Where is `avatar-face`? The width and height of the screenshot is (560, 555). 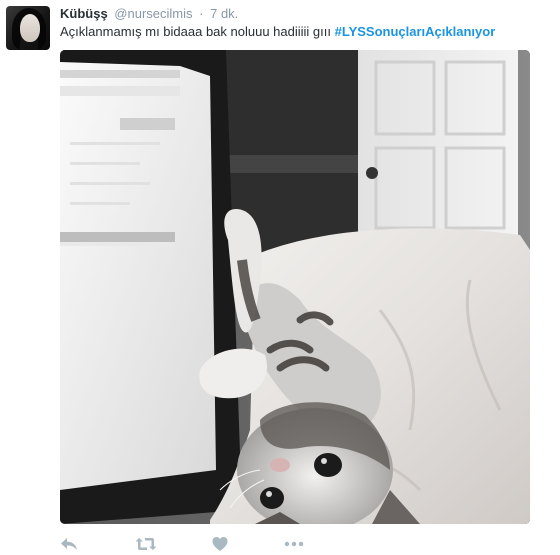
avatar-face is located at coordinates (30, 28).